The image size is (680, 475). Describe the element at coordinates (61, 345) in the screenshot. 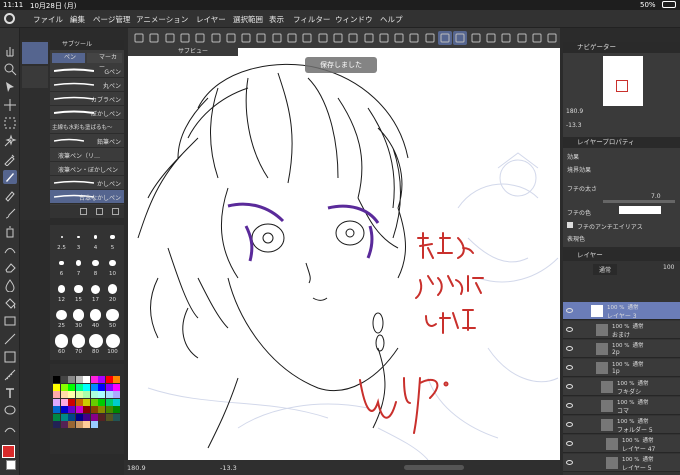

I see `brush-size-button: 60` at that location.